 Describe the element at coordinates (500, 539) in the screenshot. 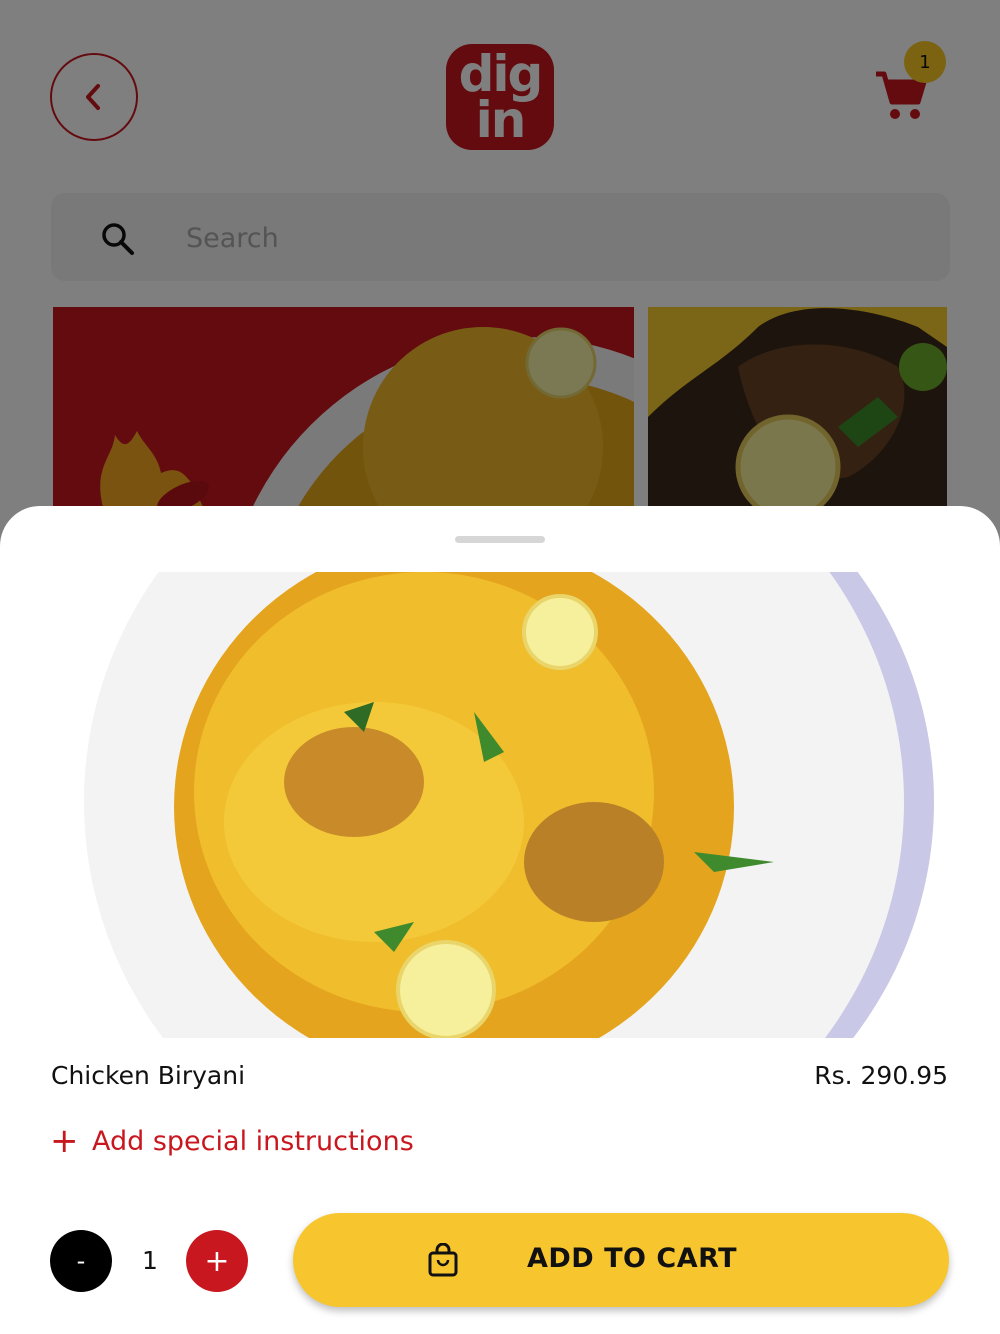

I see `sheet-drag-handle` at that location.